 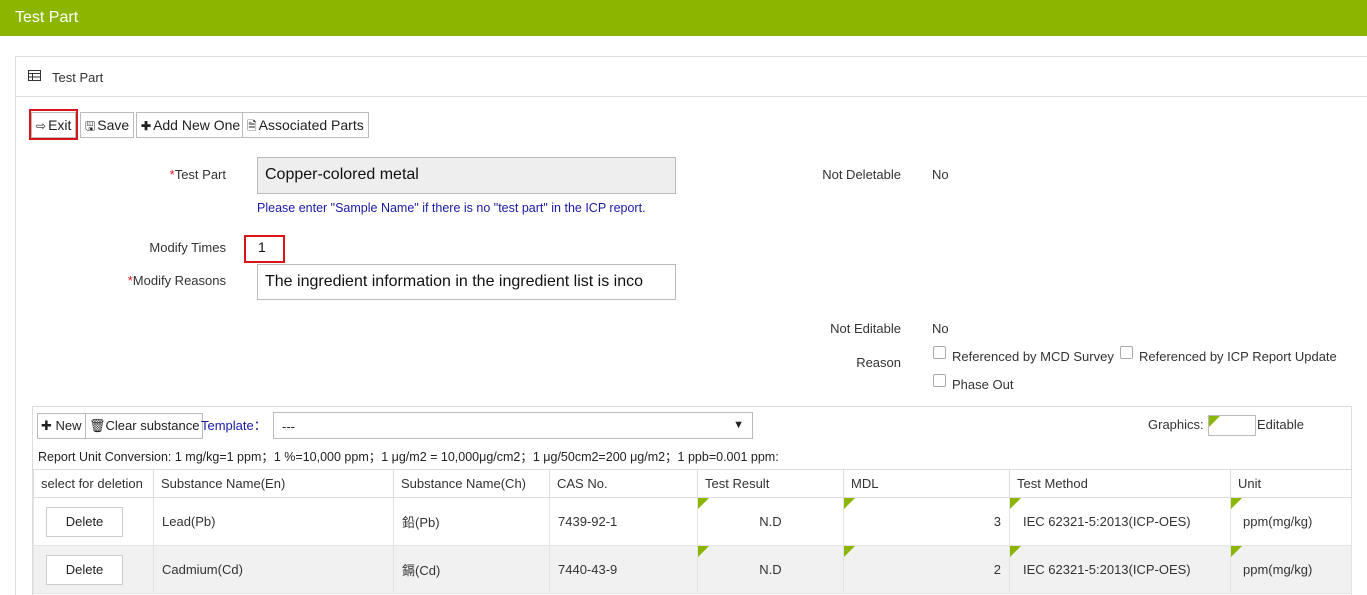 I want to click on column-header: Test Method, so click(x=1120, y=483).